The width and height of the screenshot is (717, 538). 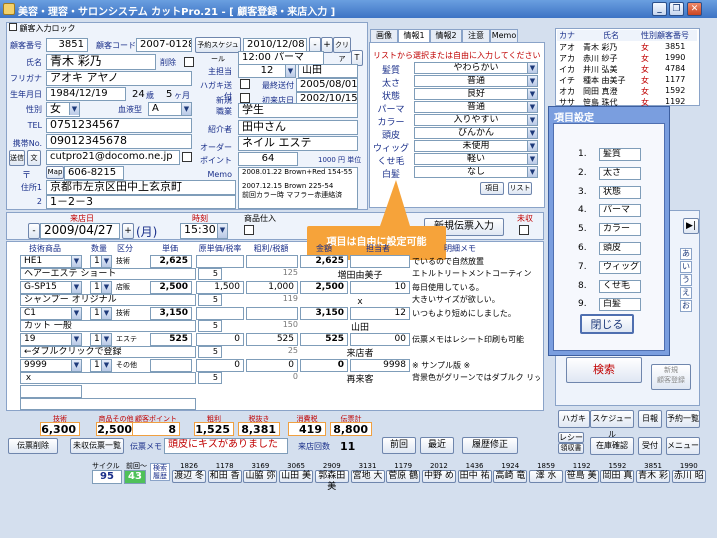 What do you see at coordinates (108, 300) in the screenshot?
I see `grid-item-name: シャンプー オリジナル` at bounding box center [108, 300].